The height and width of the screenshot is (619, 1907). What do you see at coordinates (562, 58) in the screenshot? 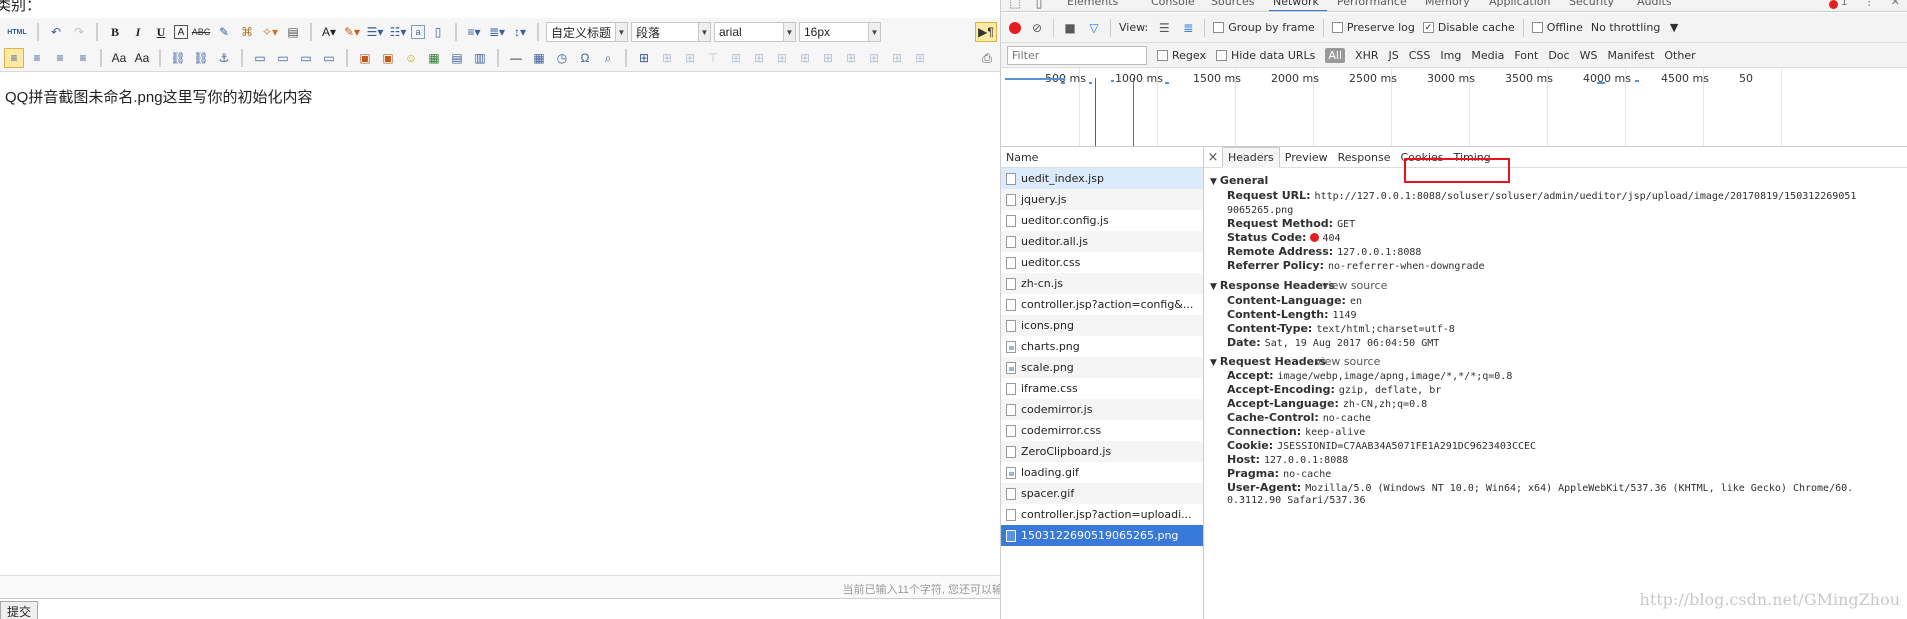
I see `time-icon: ◷` at bounding box center [562, 58].